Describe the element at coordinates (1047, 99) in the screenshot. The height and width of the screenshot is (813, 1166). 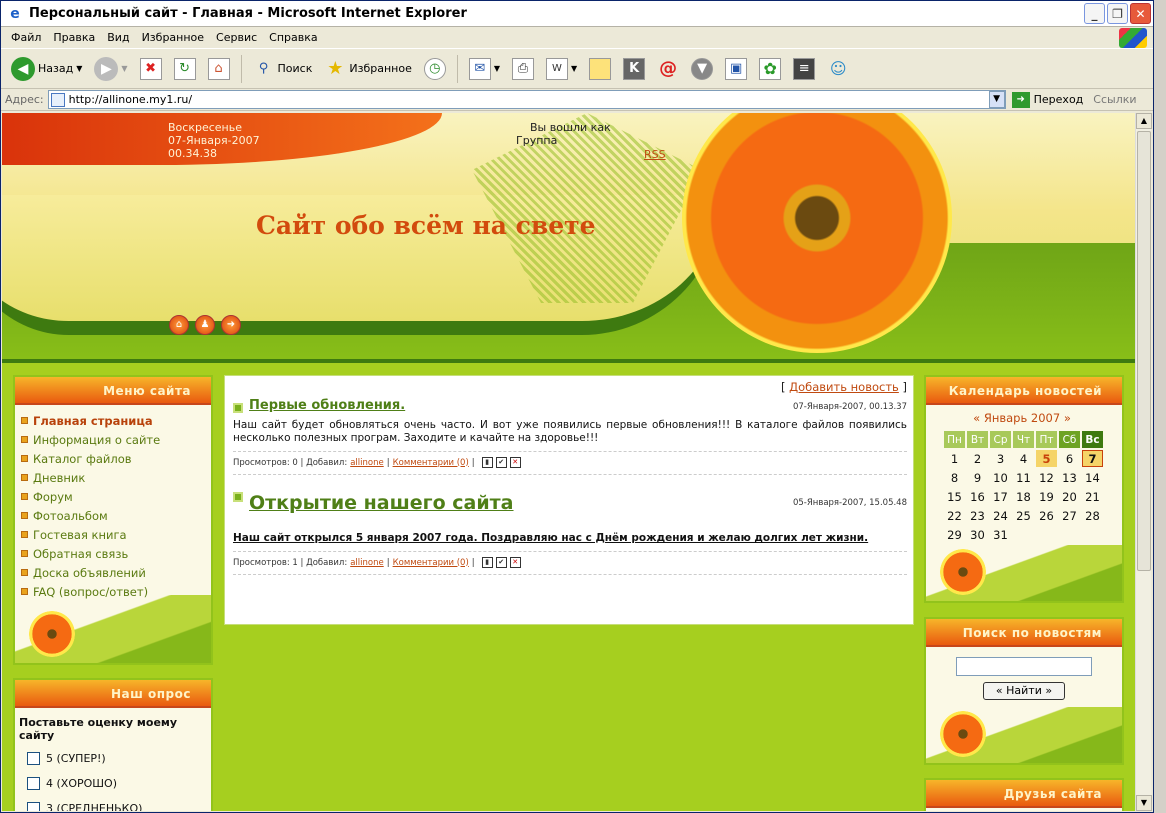
I see `go-button: ➜ Переход` at that location.